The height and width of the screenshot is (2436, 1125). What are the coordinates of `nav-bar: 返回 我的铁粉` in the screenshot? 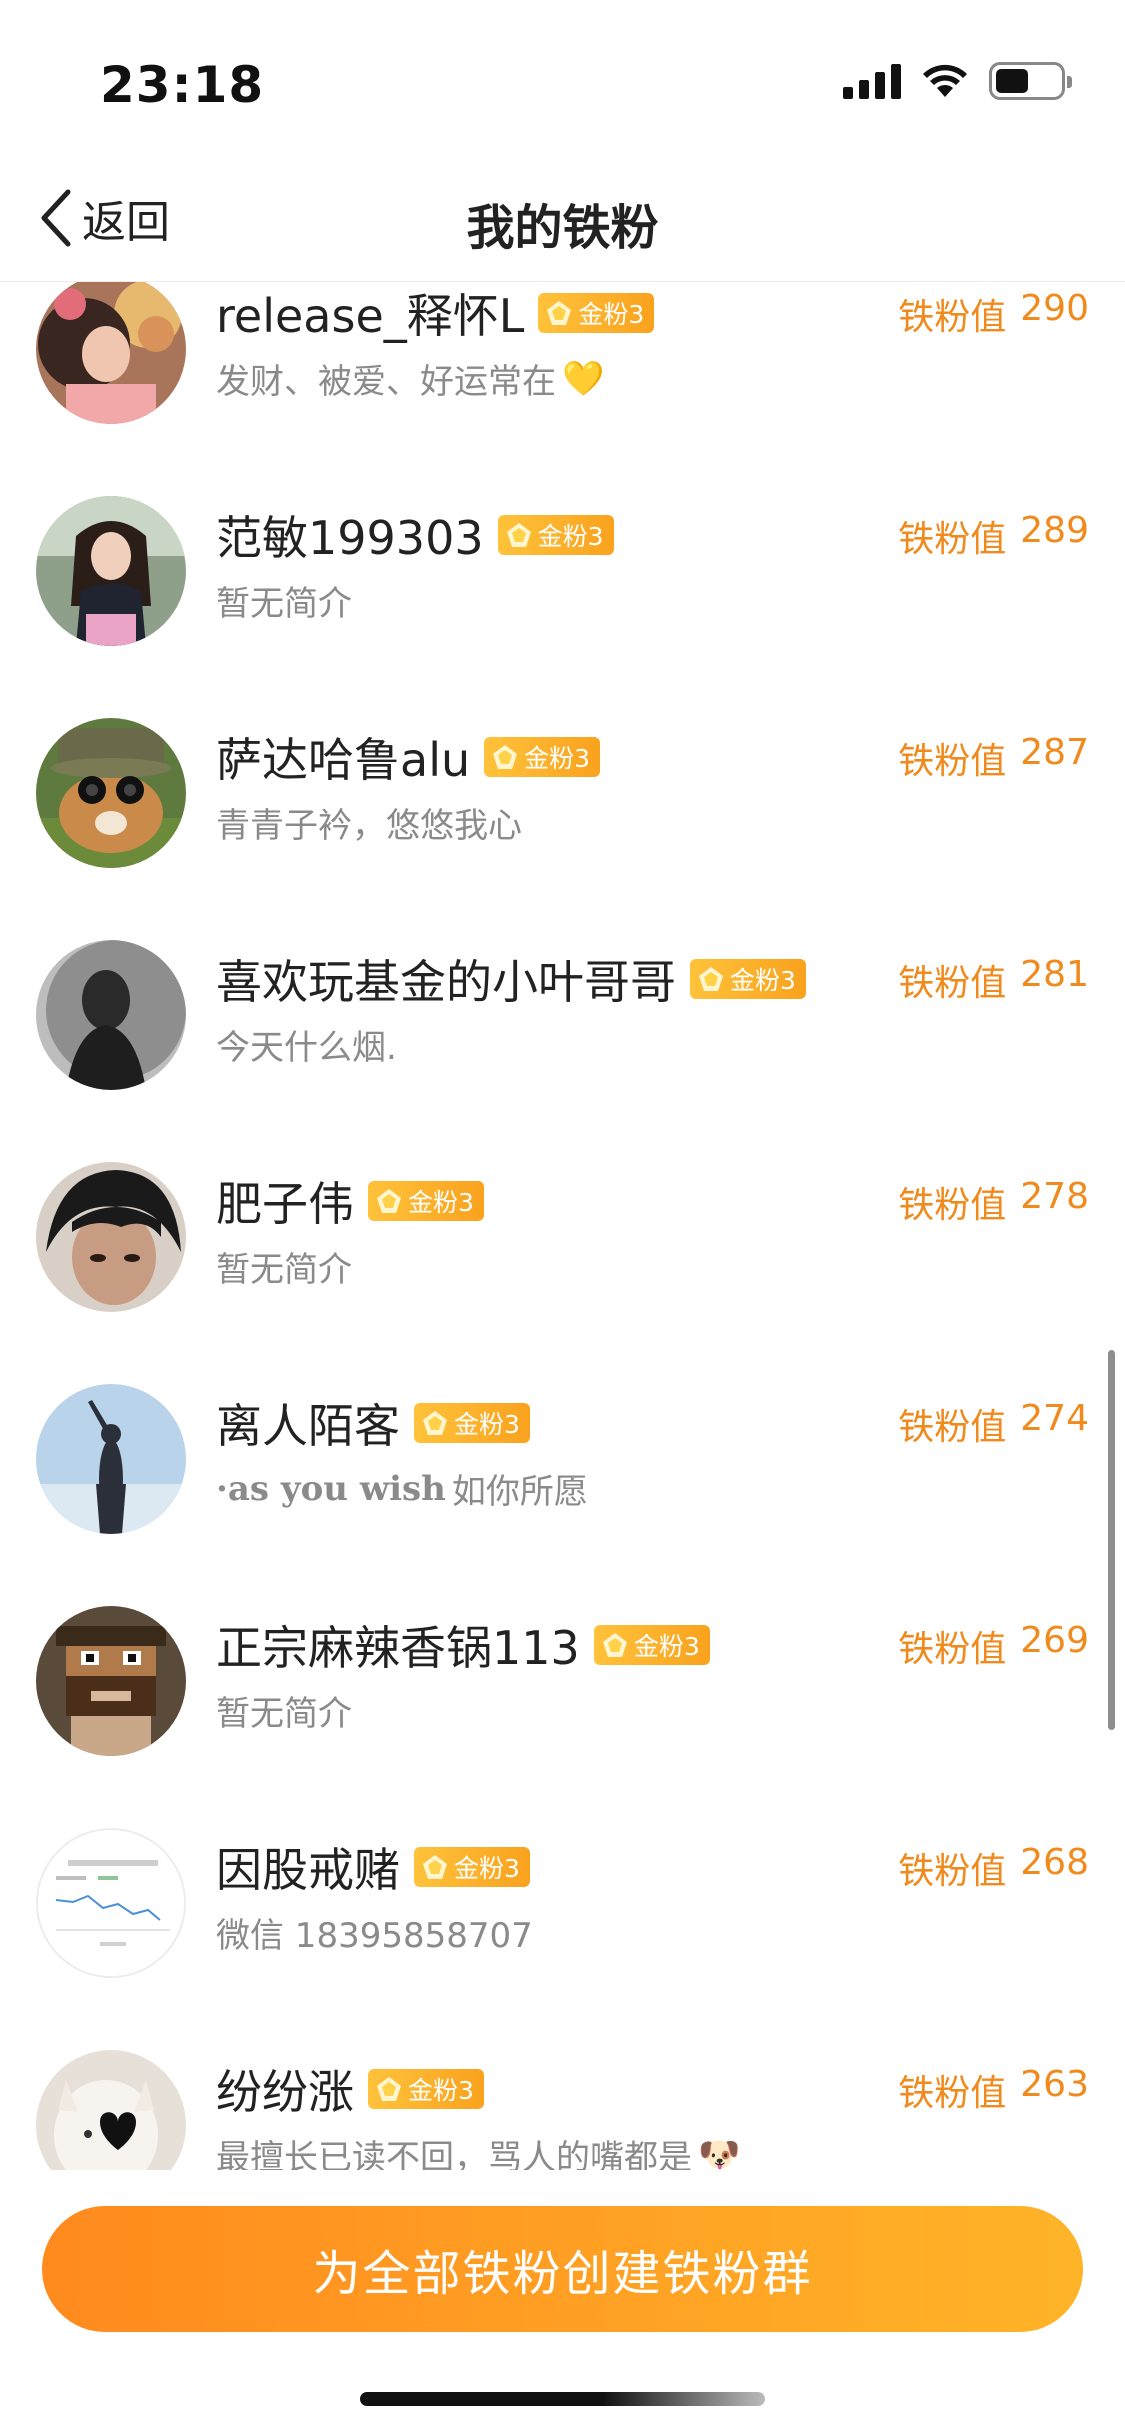 It's located at (562, 221).